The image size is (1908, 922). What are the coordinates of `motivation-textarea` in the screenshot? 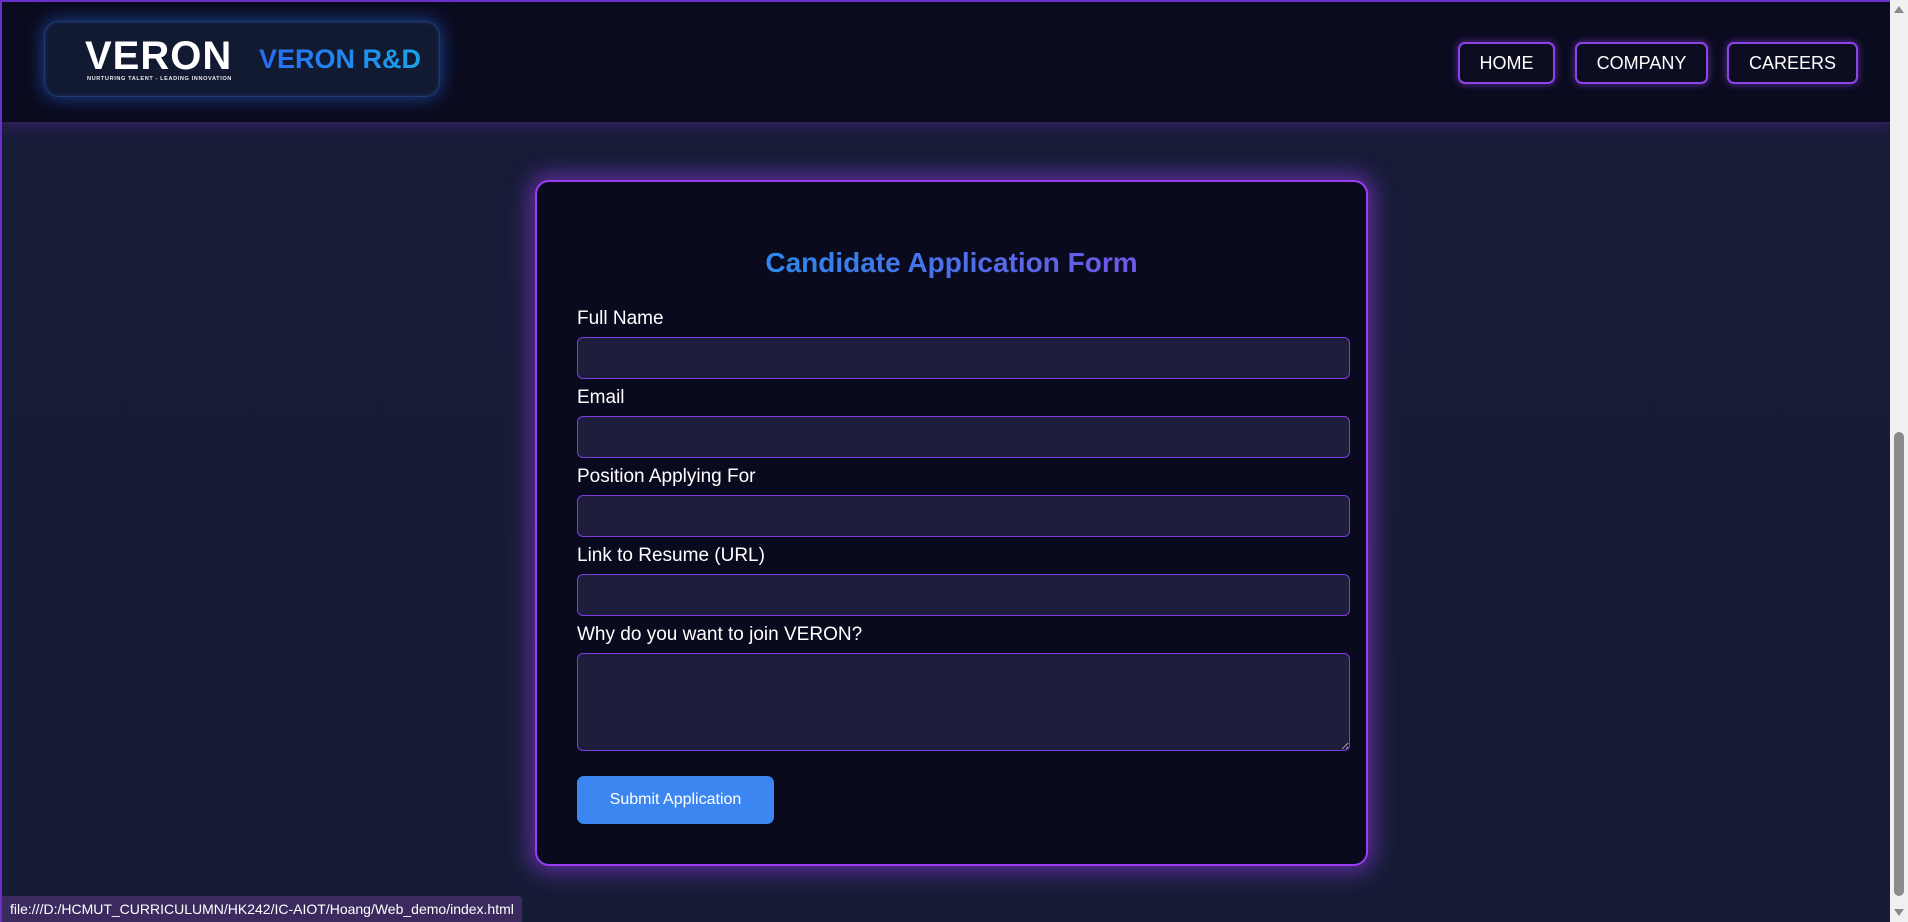 It's located at (963, 702).